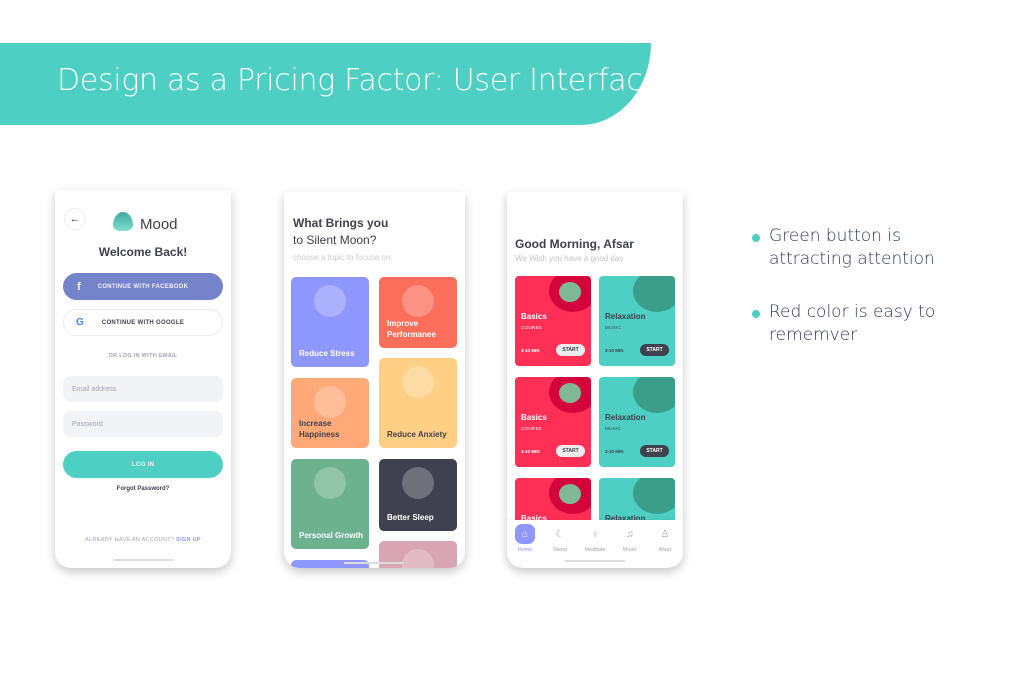 The height and width of the screenshot is (673, 1024). Describe the element at coordinates (410, 517) in the screenshot. I see `topic-label: Better Sleep` at that location.